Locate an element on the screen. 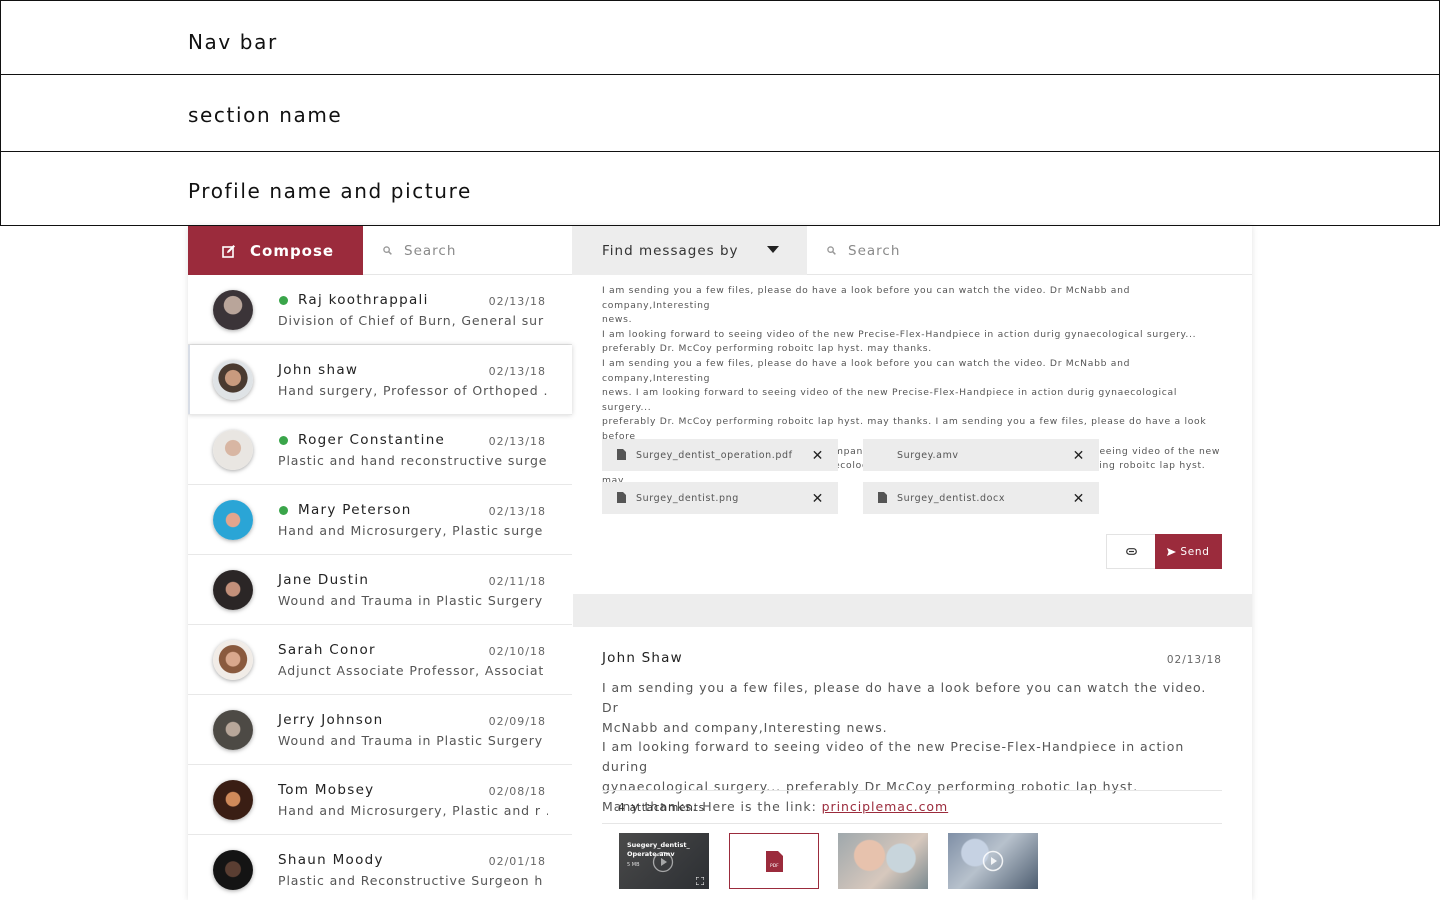  messages-search-input: Search is located at coordinates (1029, 250).